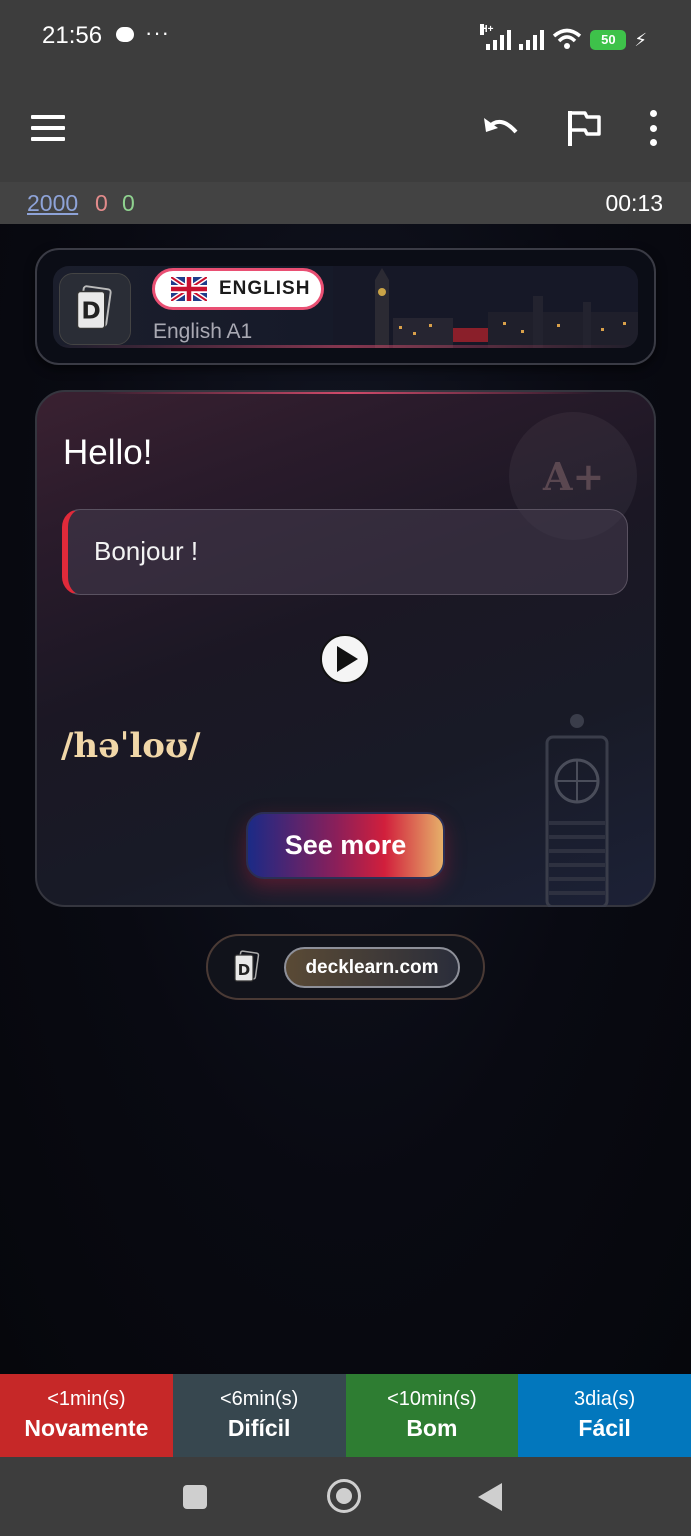 The image size is (691, 1536). Describe the element at coordinates (432, 1399) in the screenshot. I see `answer-good-interval: <10min(s)` at that location.